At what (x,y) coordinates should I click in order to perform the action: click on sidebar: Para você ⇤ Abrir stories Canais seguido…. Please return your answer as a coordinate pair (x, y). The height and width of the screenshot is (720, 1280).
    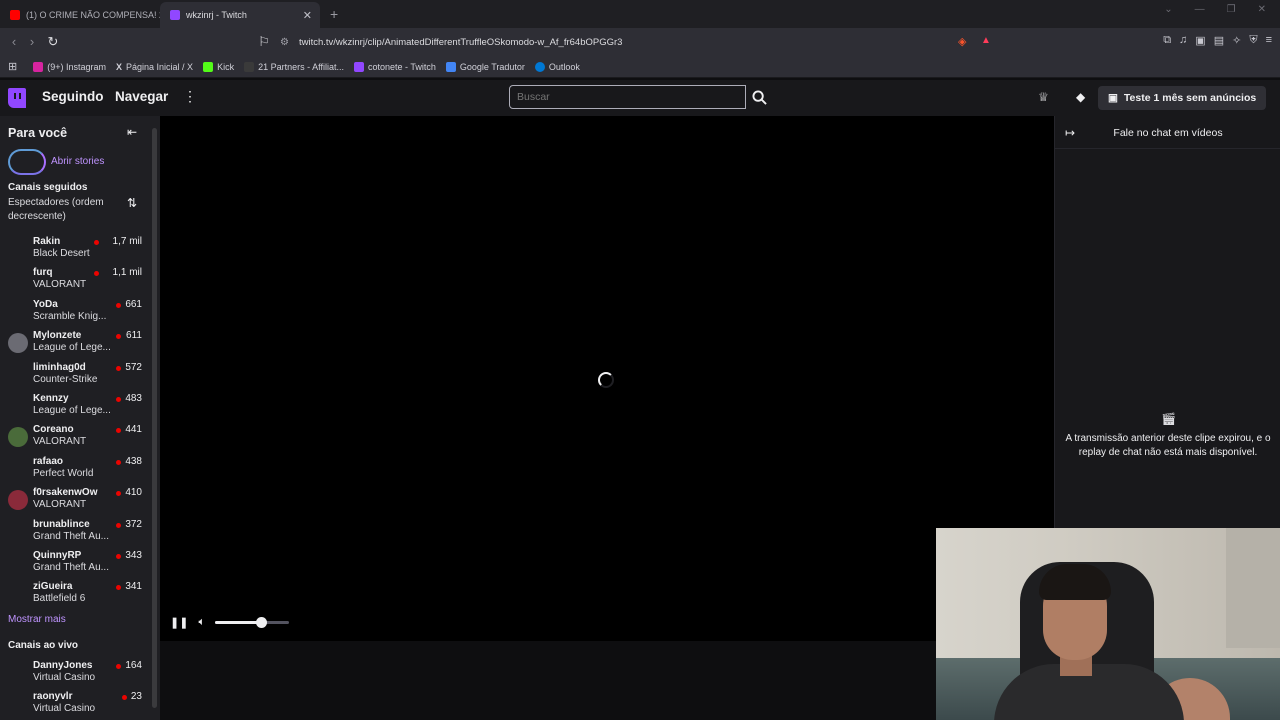
    Looking at the image, I should click on (80, 418).